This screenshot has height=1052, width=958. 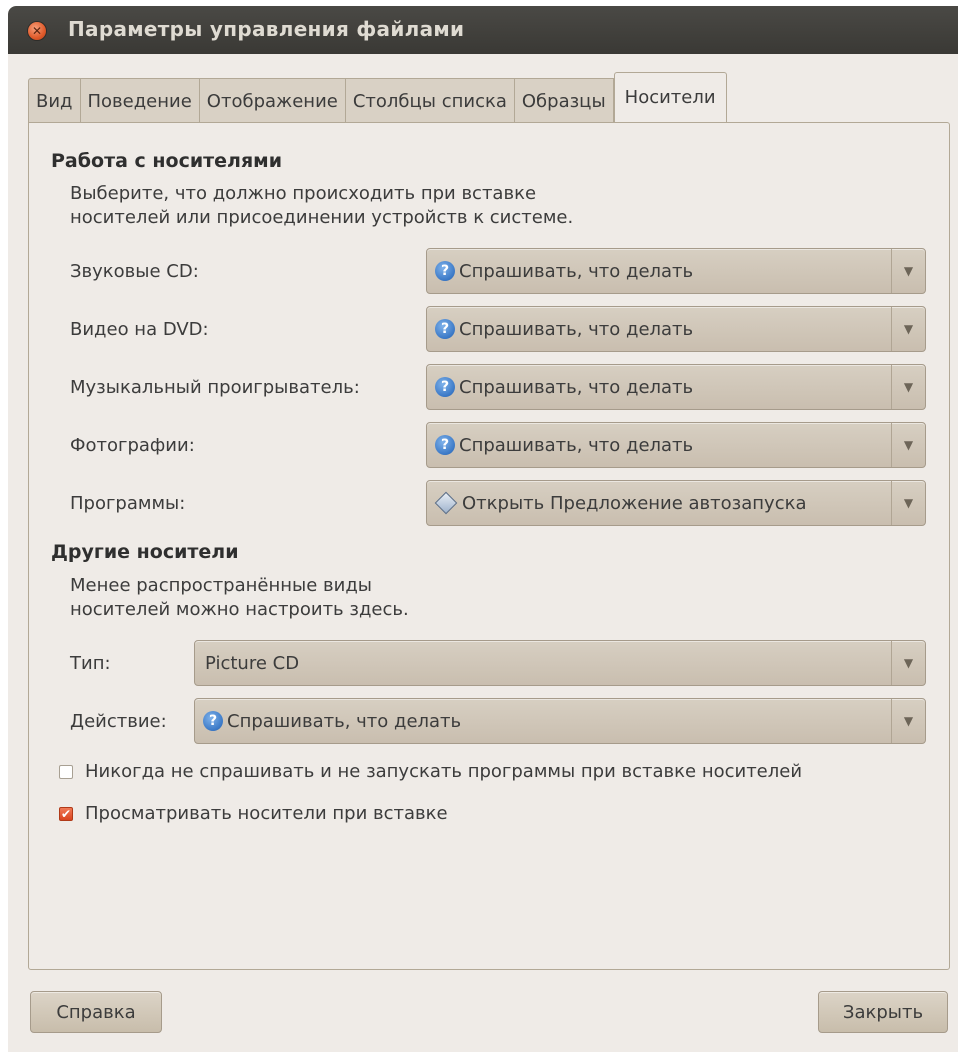 I want to click on autorun-diamond-icon, so click(x=446, y=503).